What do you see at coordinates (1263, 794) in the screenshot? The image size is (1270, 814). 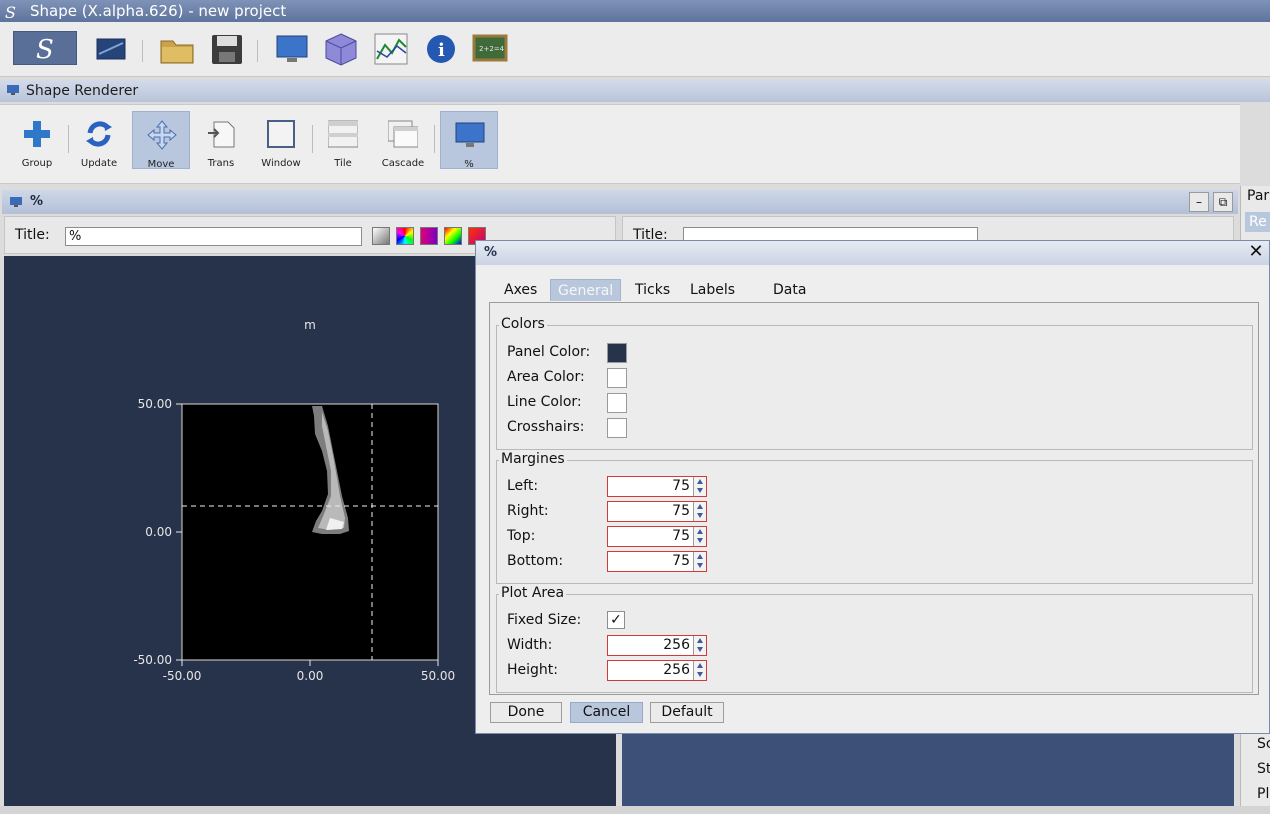 I see `side-panel-item: Pl` at bounding box center [1263, 794].